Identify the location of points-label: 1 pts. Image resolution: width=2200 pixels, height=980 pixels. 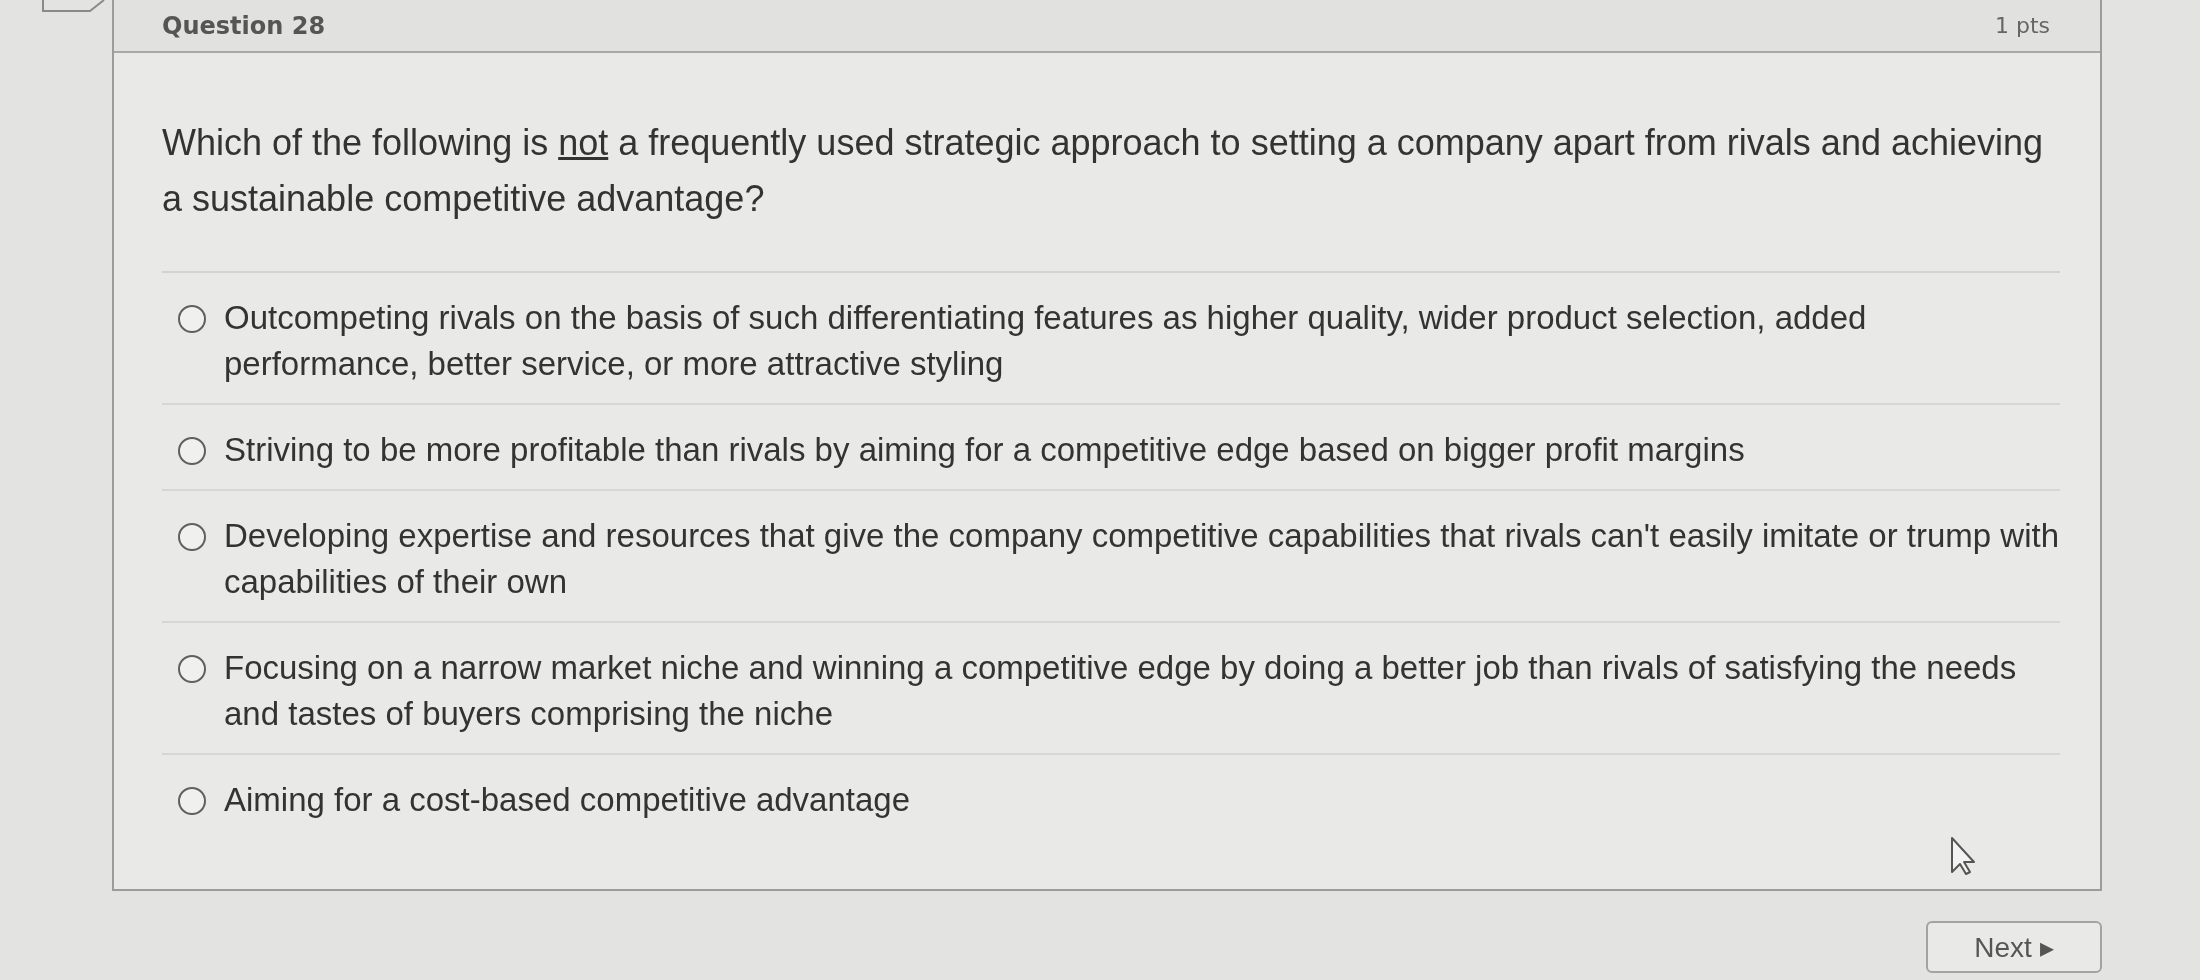
(2022, 25).